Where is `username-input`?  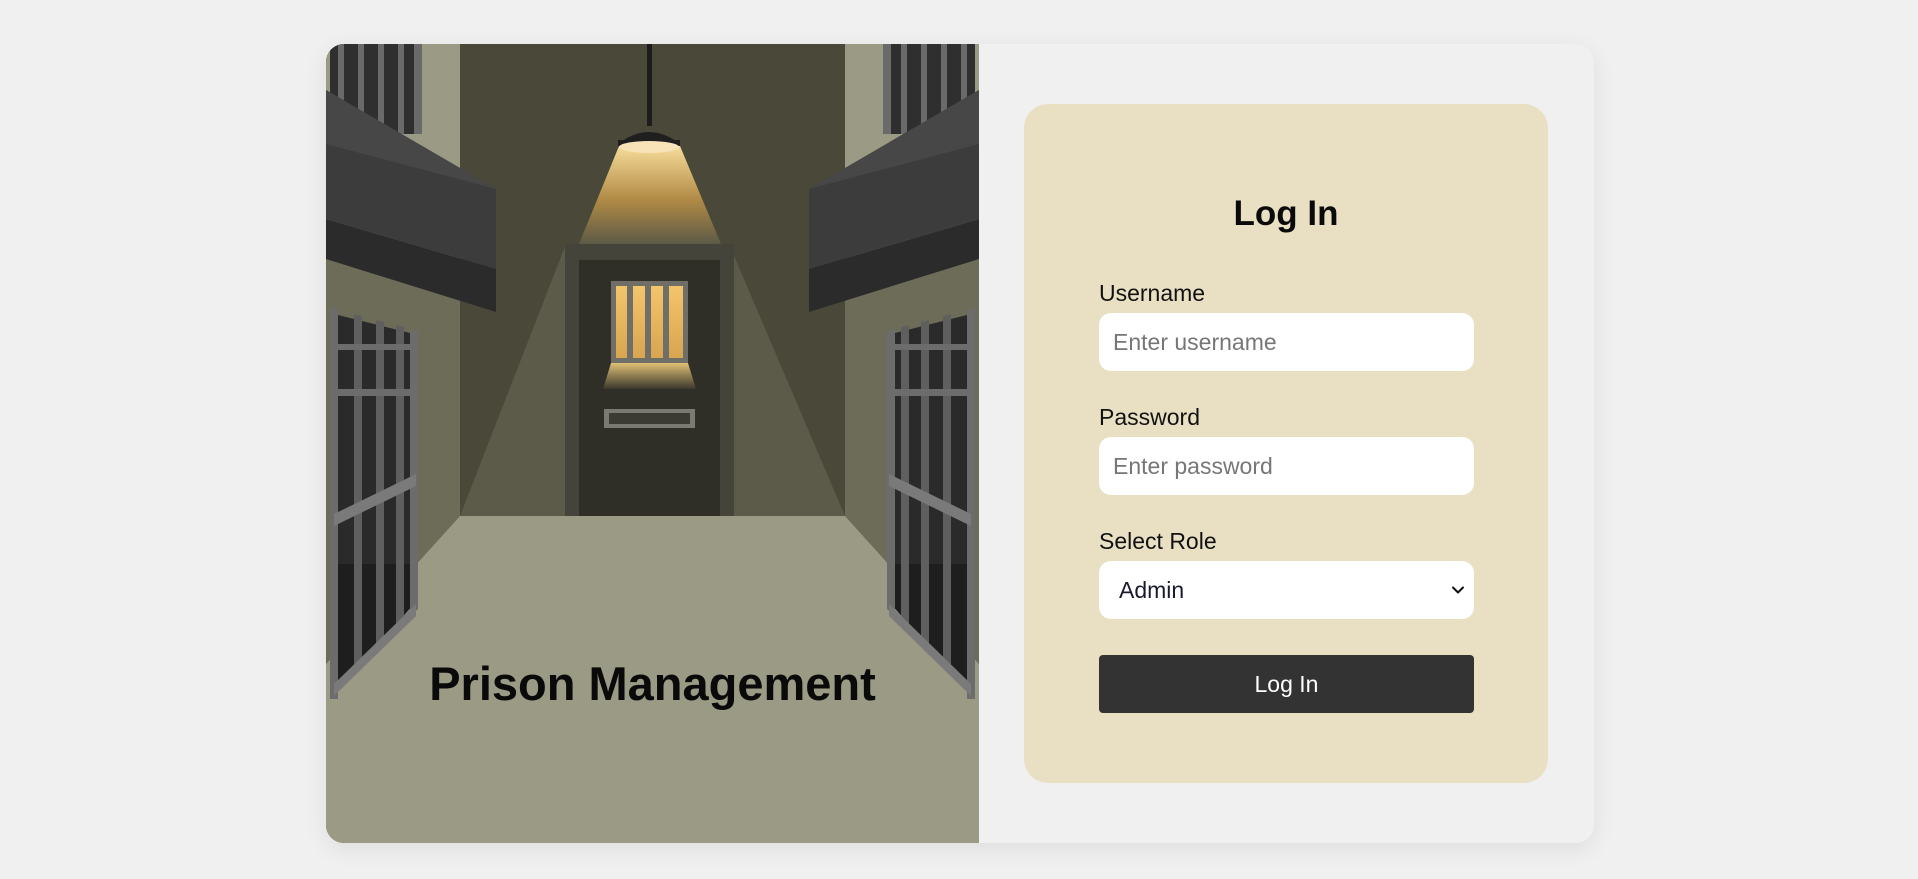
username-input is located at coordinates (1286, 342).